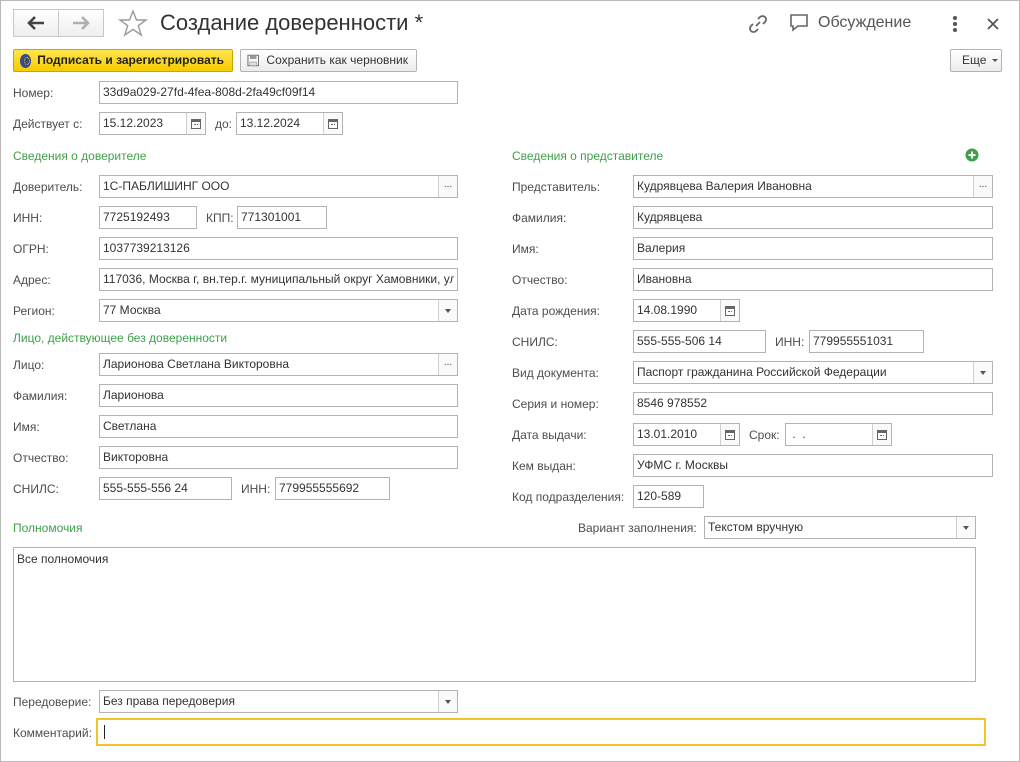 The image size is (1020, 762). I want to click on save-draft-button: Сохранить как черновник, so click(328, 60).